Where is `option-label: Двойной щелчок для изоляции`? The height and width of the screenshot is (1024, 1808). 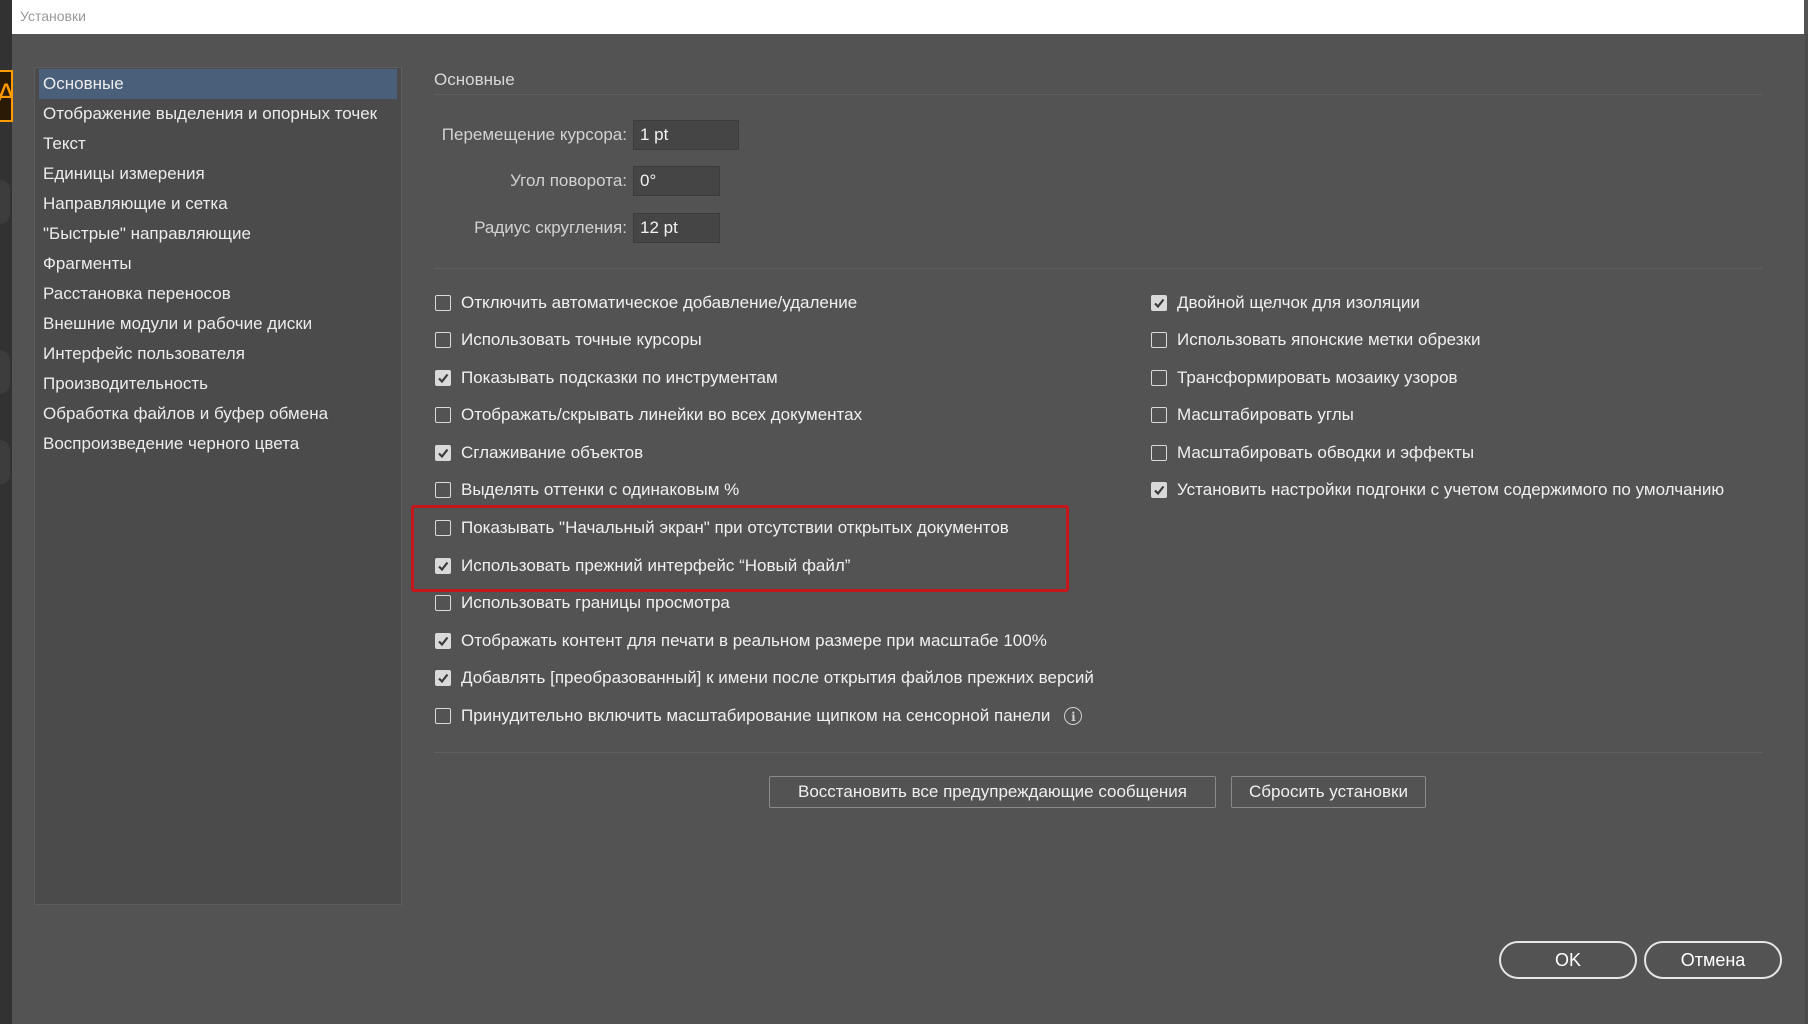 option-label: Двойной щелчок для изоляции is located at coordinates (1298, 302).